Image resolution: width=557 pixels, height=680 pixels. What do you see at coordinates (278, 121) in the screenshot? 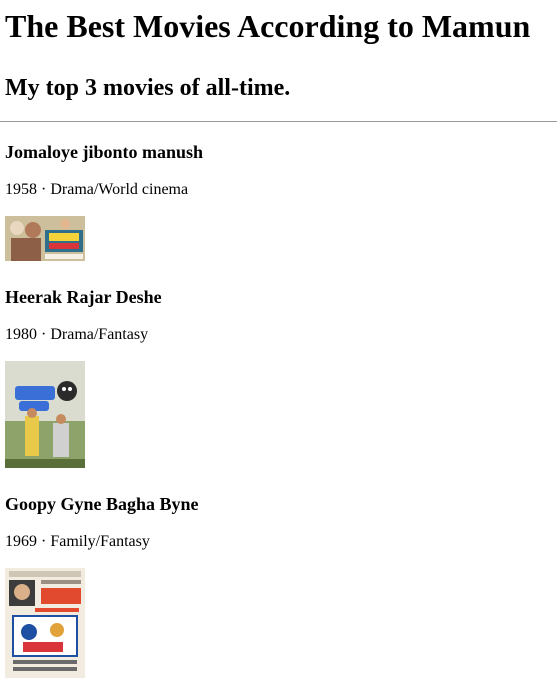
I see `divider` at bounding box center [278, 121].